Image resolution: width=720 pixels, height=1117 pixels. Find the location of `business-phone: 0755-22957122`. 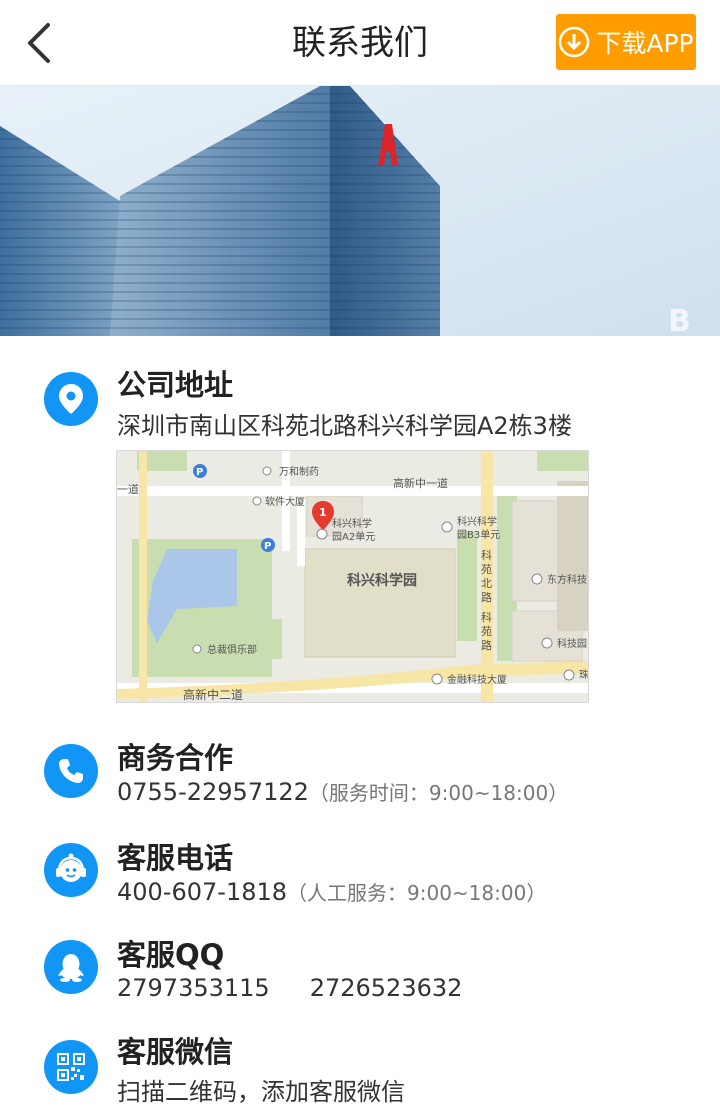

business-phone: 0755-22957122 is located at coordinates (213, 792).